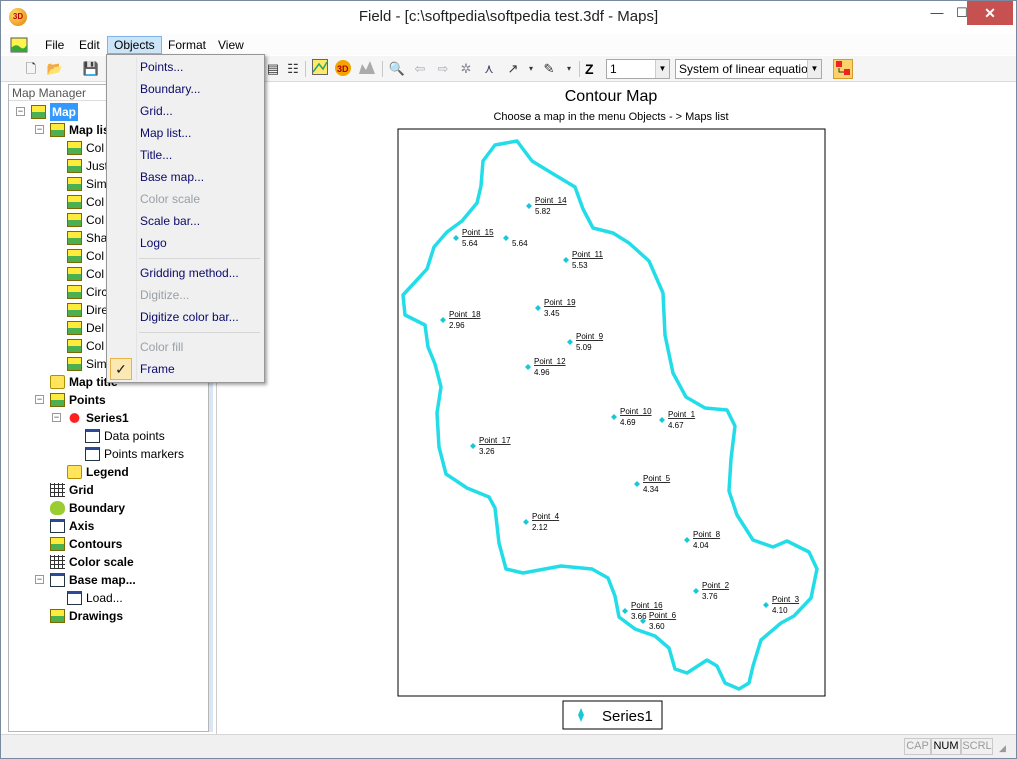  Describe the element at coordinates (57, 490) in the screenshot. I see `grid-icon` at that location.